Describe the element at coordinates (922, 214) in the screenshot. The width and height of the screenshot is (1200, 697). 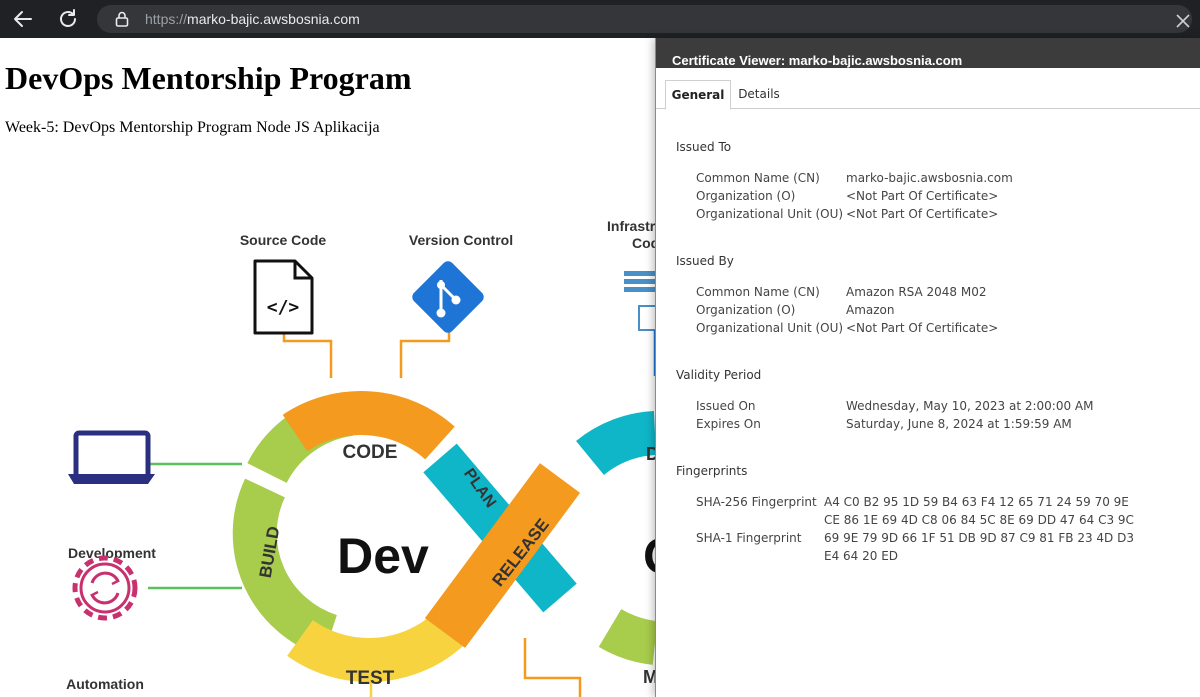
I see `issued-to-ou-value: <Not Part Of Certificate>` at that location.